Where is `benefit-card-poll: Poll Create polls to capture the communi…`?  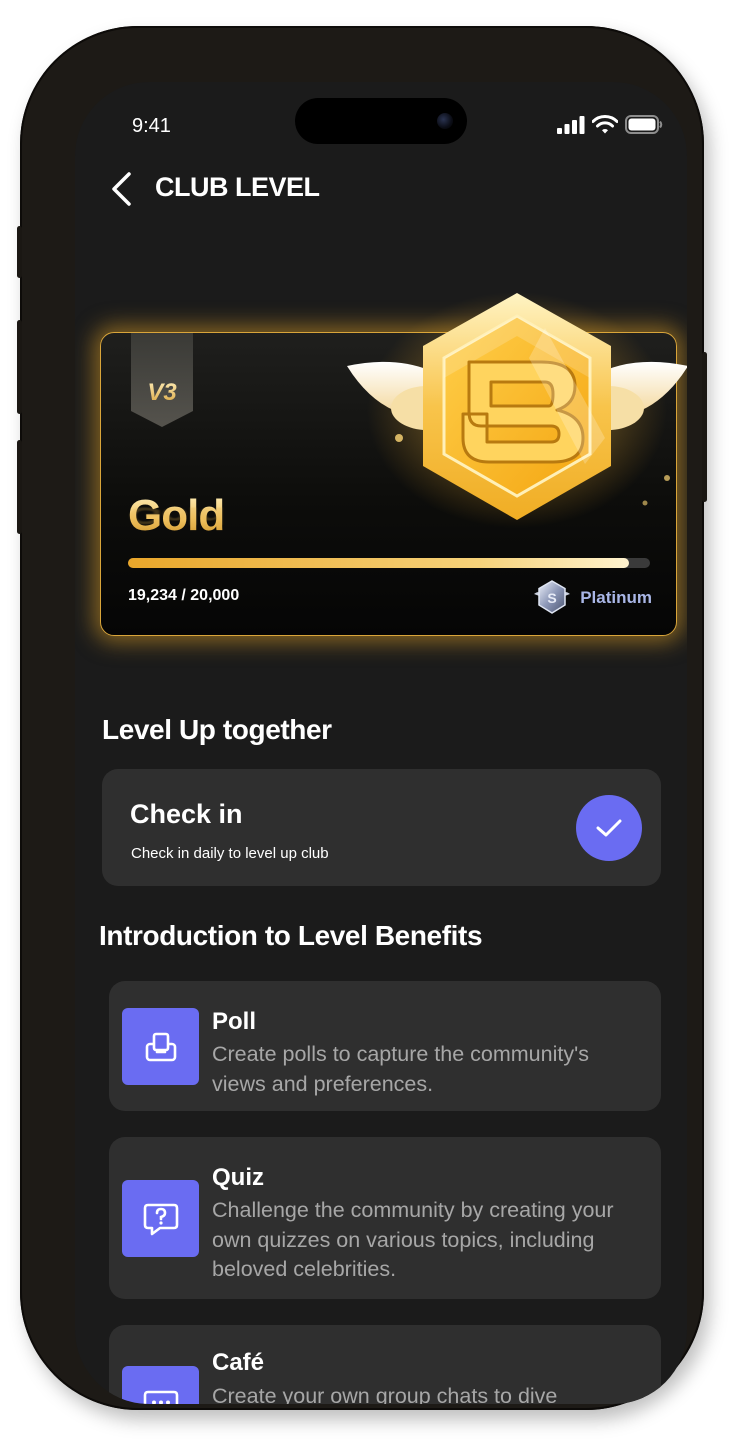 benefit-card-poll: Poll Create polls to capture the communi… is located at coordinates (385, 1046).